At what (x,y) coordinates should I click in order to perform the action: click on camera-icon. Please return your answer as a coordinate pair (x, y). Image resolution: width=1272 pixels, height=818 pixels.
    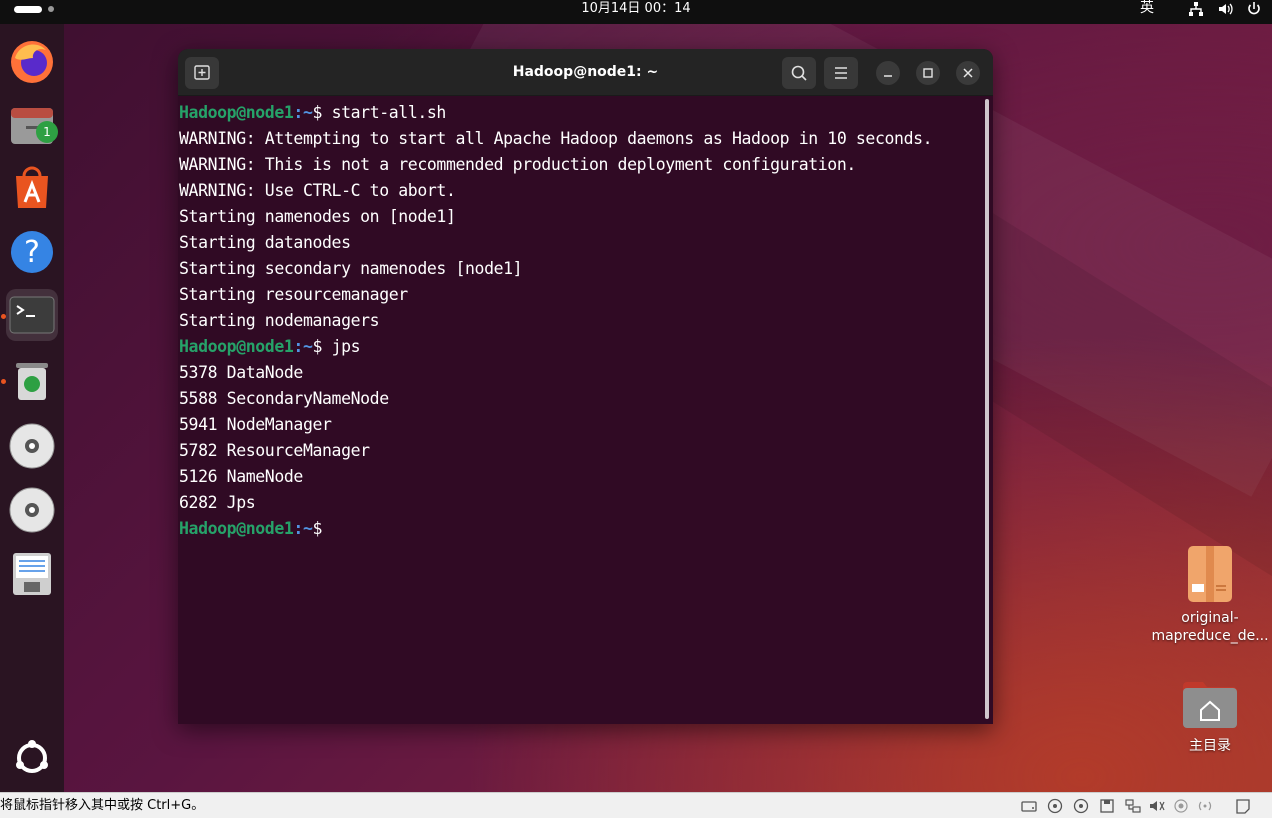
    Looking at the image, I should click on (1181, 806).